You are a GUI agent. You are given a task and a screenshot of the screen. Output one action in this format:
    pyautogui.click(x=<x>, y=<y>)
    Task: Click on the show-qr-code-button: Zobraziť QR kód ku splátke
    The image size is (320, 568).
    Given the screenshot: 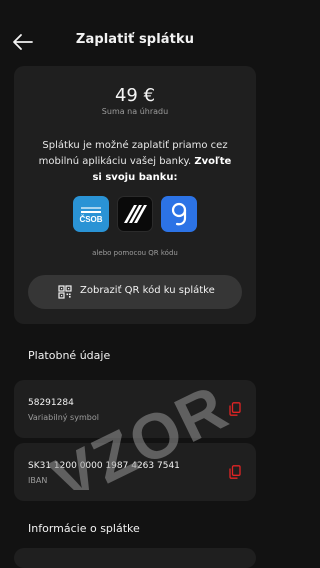 What is the action you would take?
    pyautogui.click(x=135, y=292)
    